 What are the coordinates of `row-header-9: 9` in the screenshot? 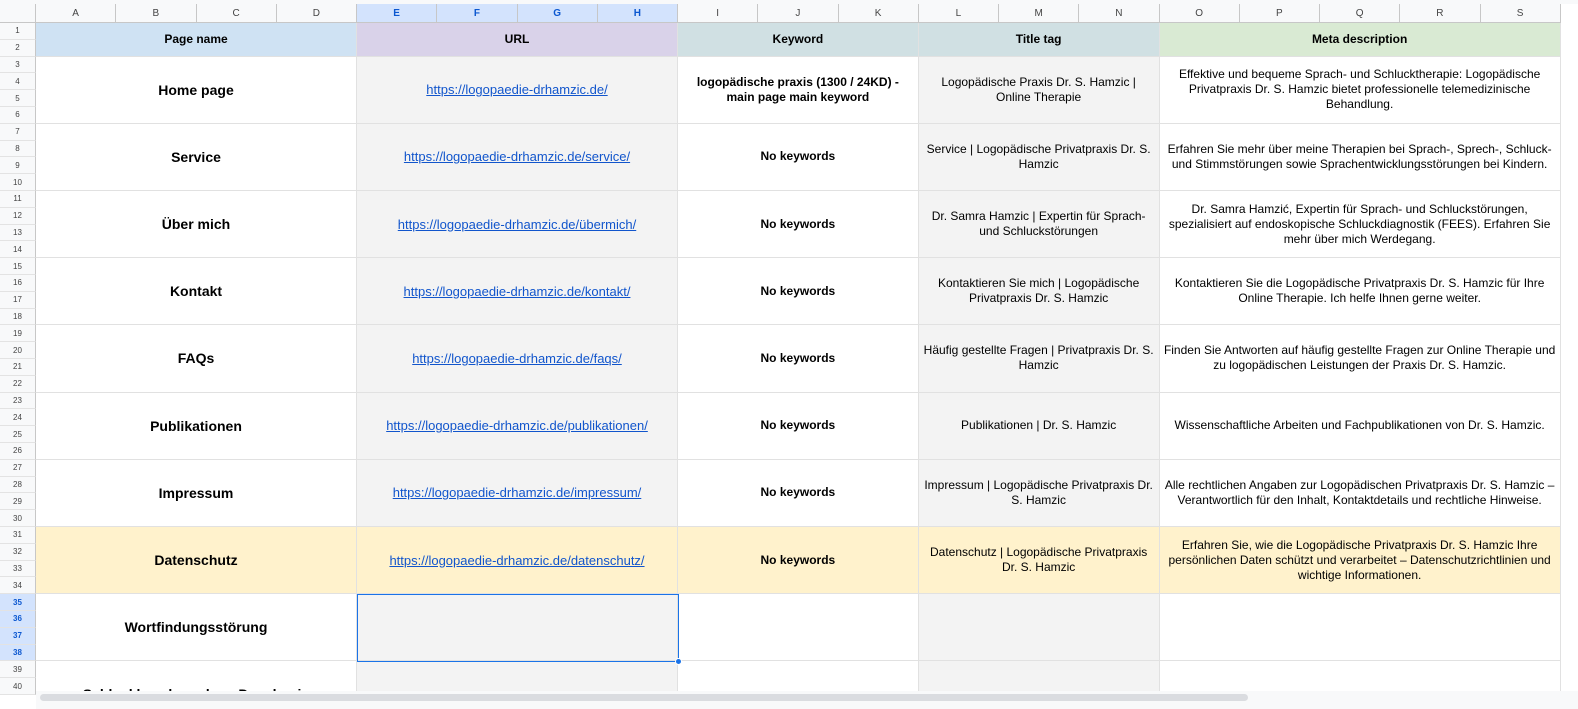 It's located at (18, 166).